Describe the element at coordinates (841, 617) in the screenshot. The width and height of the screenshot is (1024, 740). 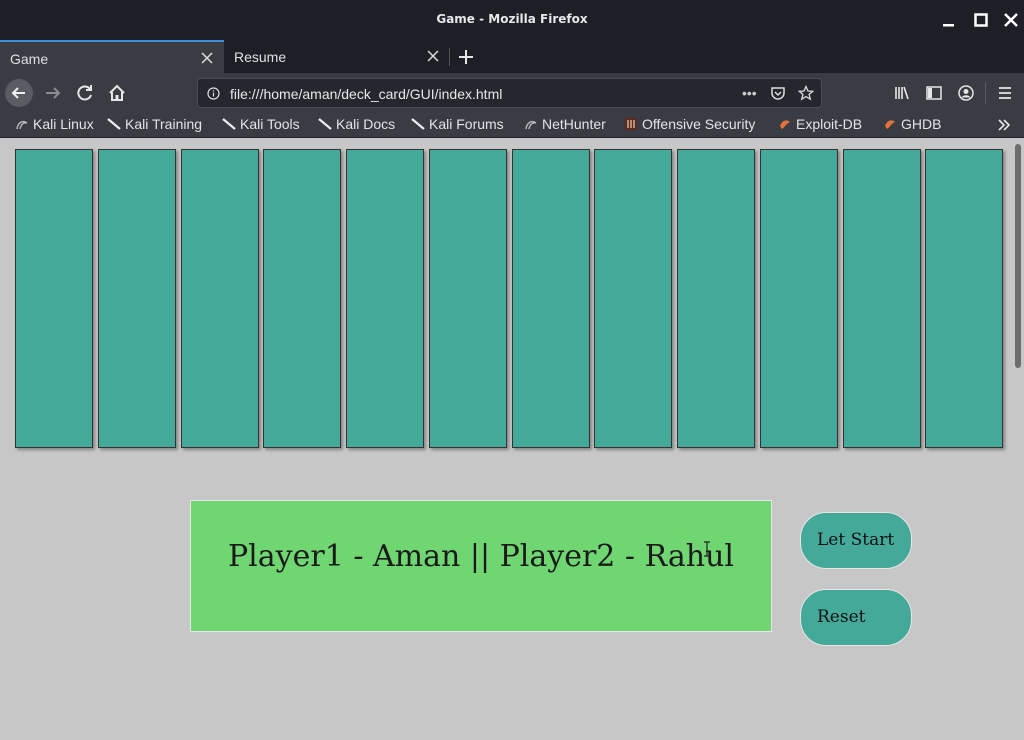
I see `reset-label: Reset` at that location.